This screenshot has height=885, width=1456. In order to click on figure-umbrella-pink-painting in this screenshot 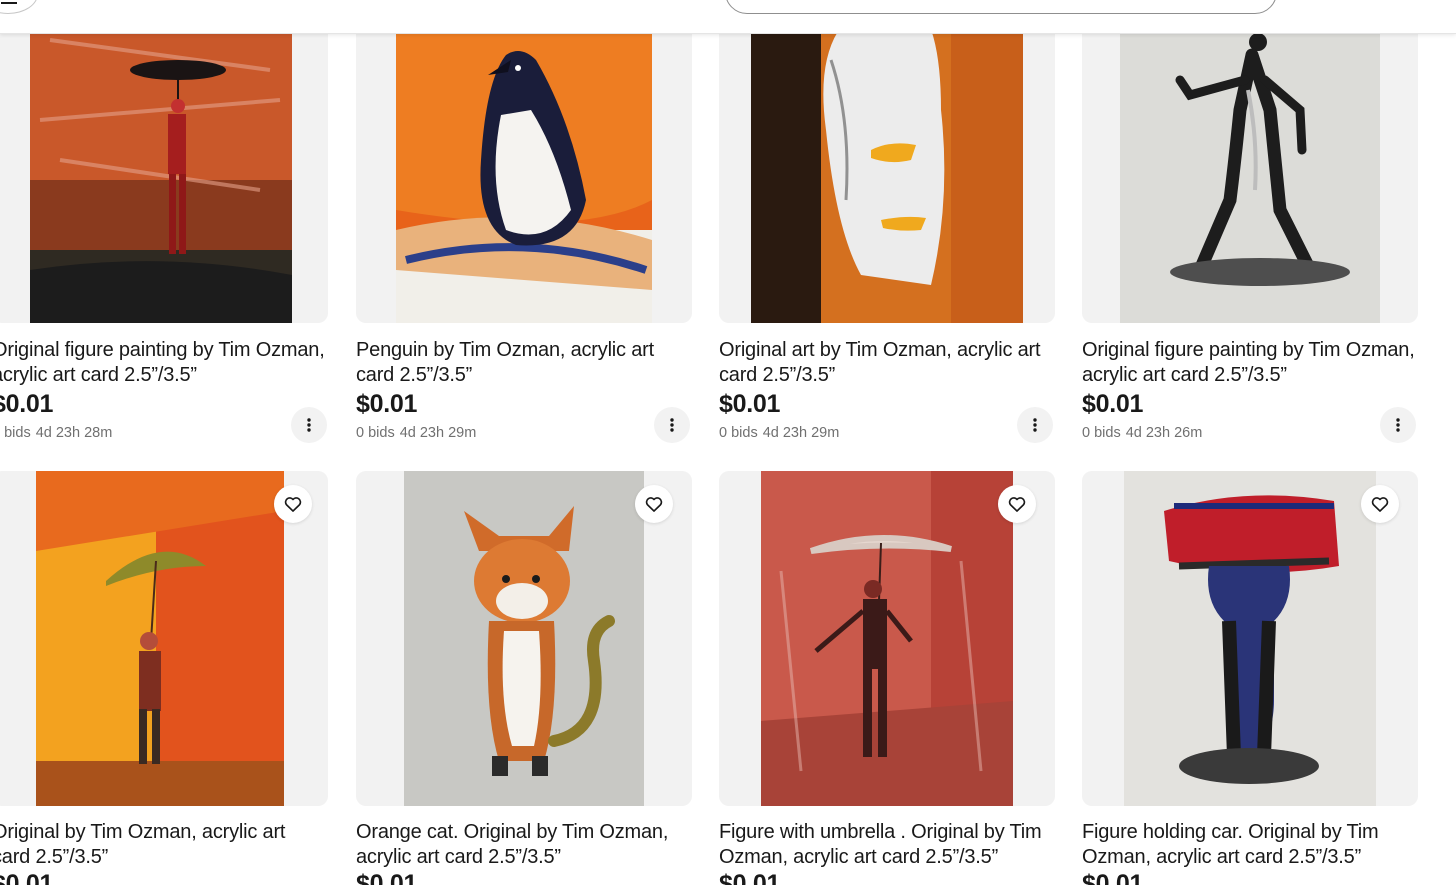, I will do `click(887, 638)`.